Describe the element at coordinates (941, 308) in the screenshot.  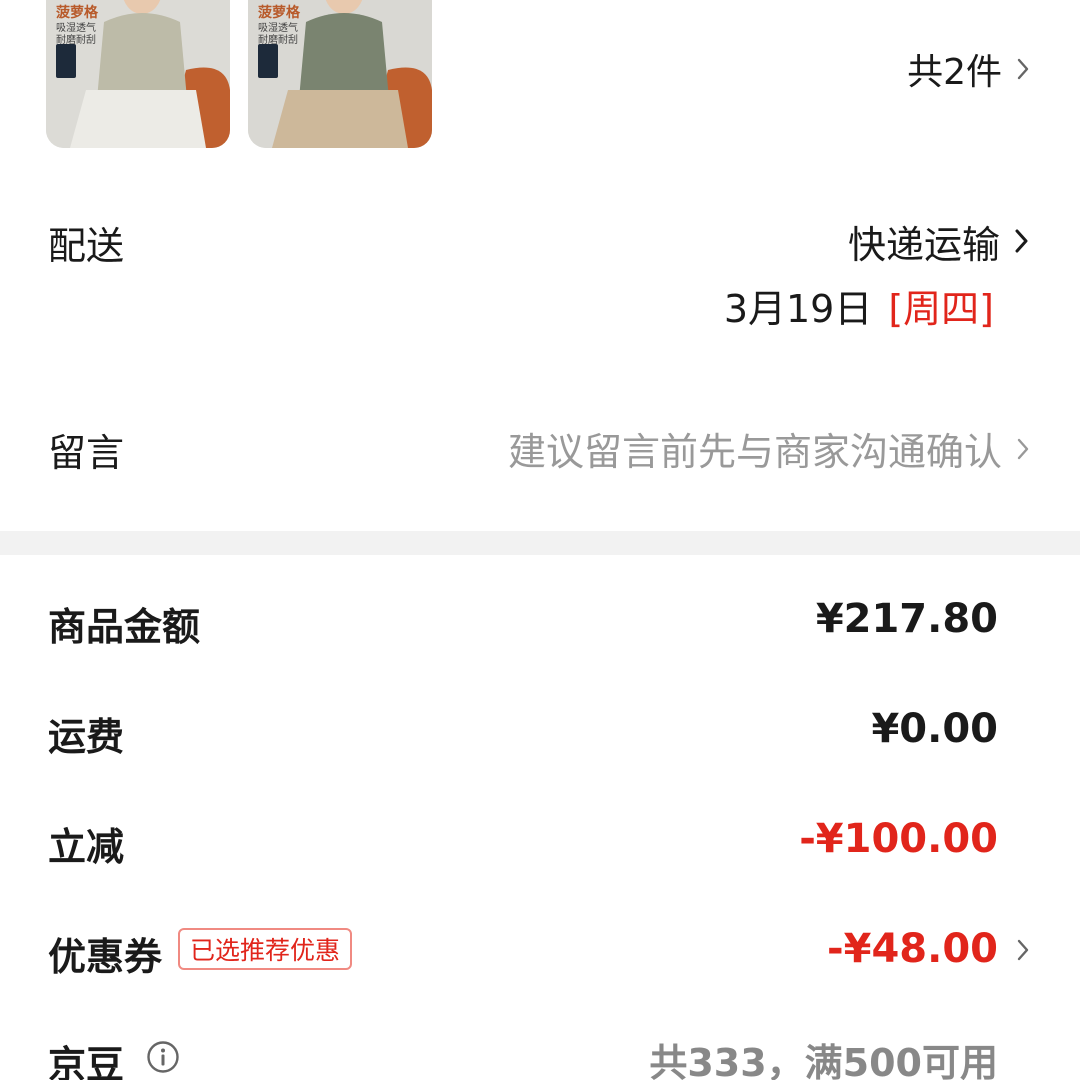
I see `delivery-weekday: [周四]` at that location.